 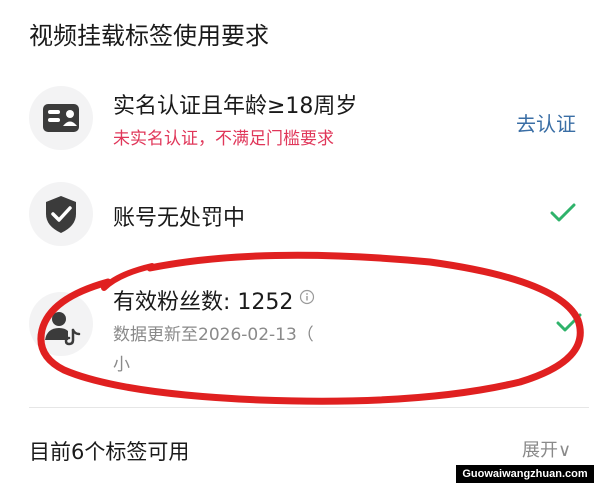 I want to click on requirement-title-no-penalty: 账号无处罚中, so click(x=179, y=218).